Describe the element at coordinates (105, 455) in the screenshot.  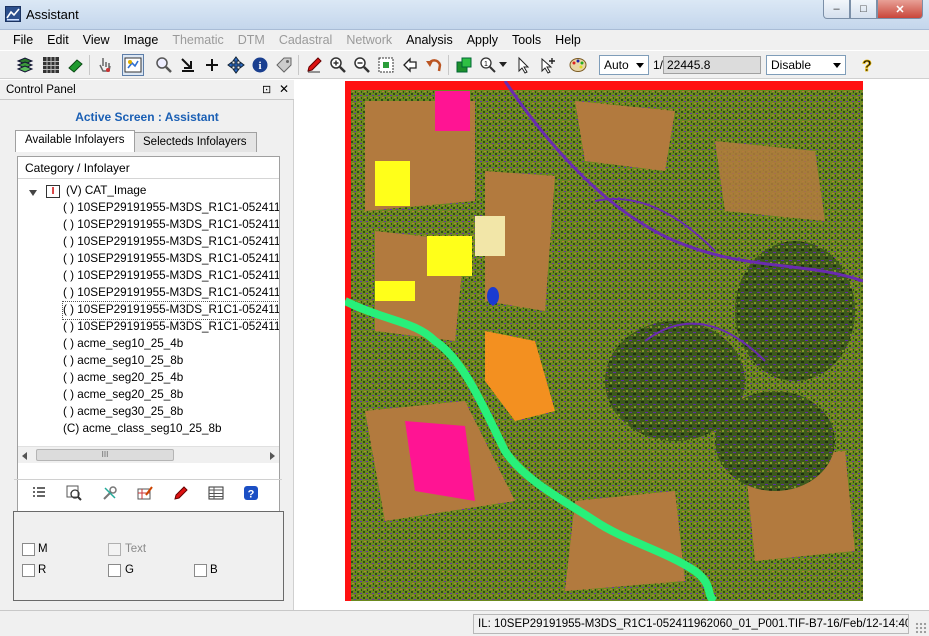
I see `scroll-thumb: III` at that location.